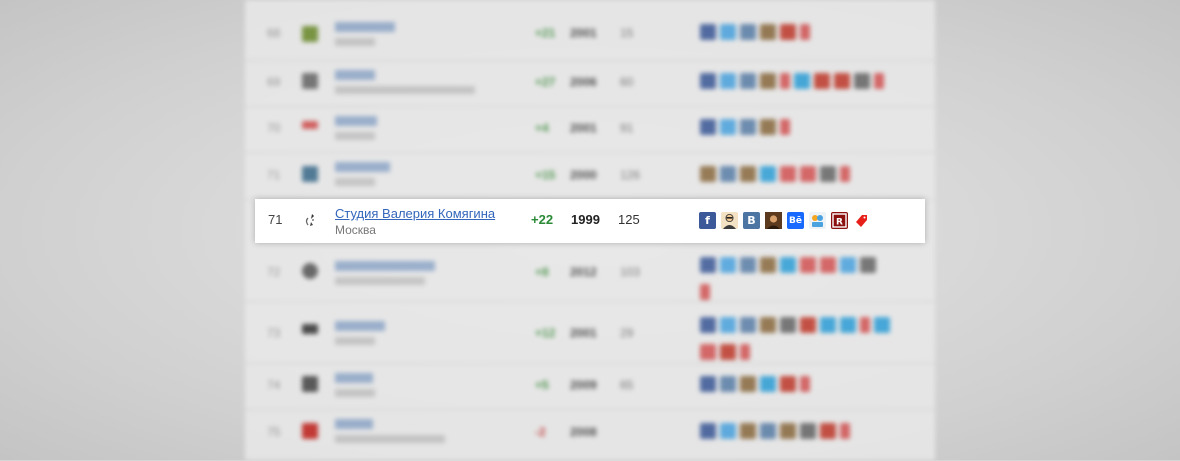 The width and height of the screenshot is (1180, 461). What do you see at coordinates (590, 83) in the screenshot?
I see `table-row: 69 +27 2006 60` at bounding box center [590, 83].